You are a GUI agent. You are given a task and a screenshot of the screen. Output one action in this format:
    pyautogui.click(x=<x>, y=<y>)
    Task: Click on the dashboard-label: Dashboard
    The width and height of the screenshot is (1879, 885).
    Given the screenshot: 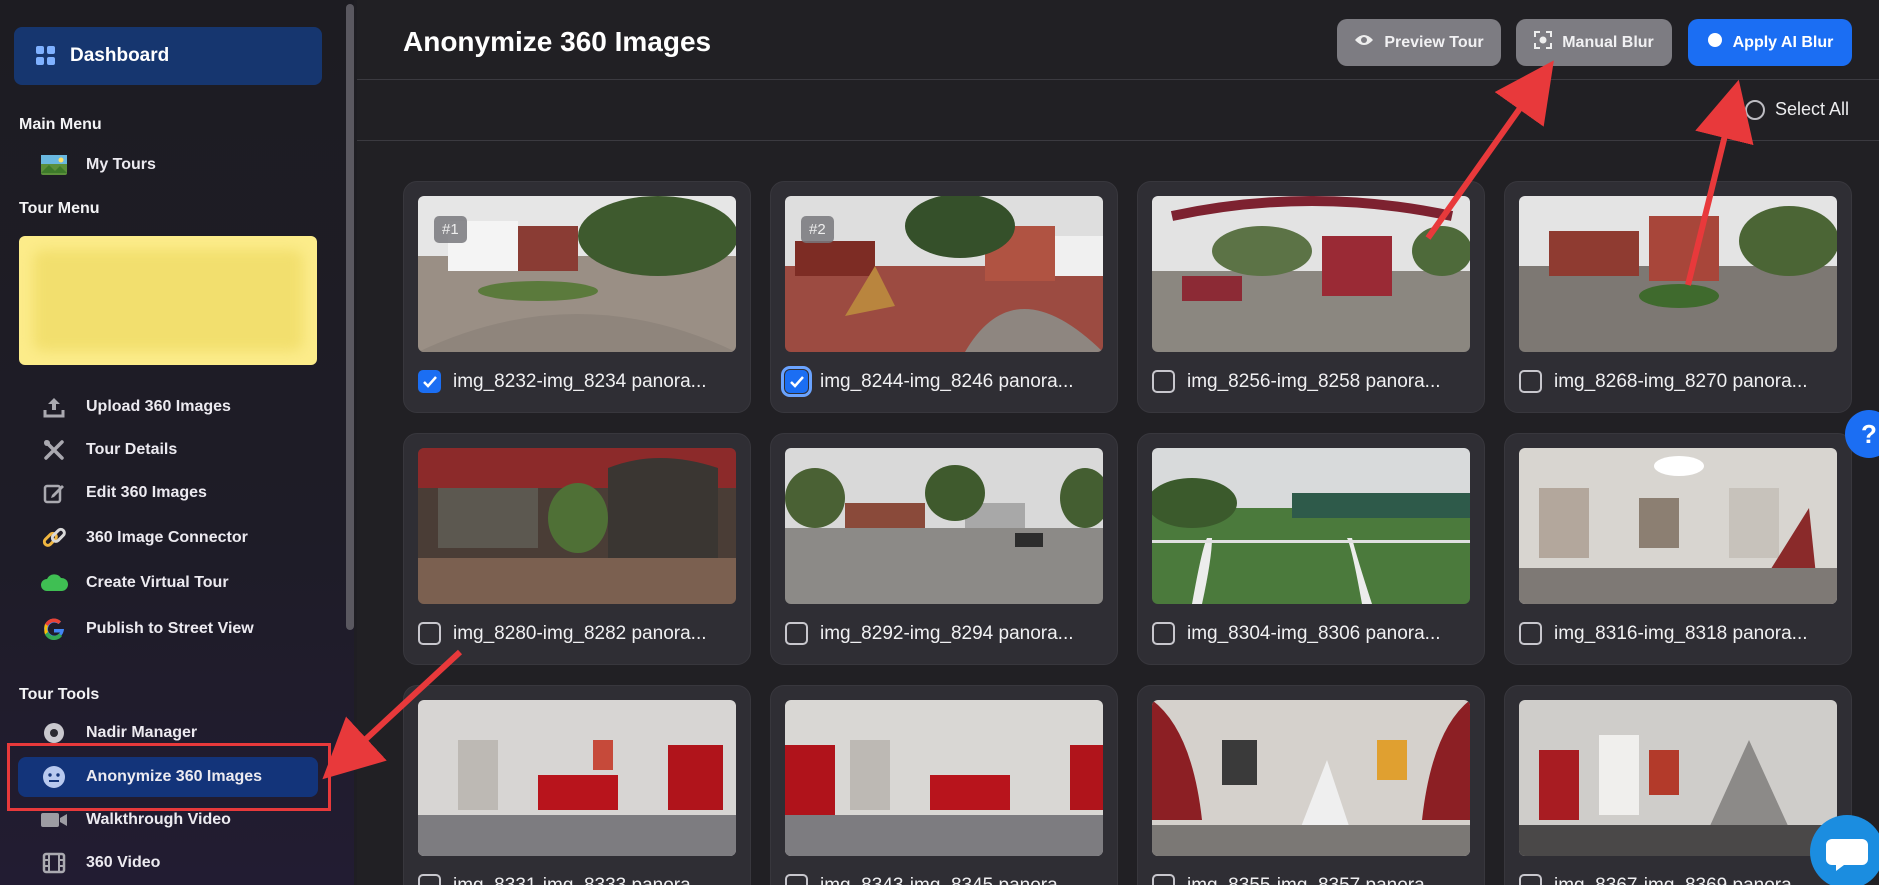 What is the action you would take?
    pyautogui.click(x=120, y=55)
    